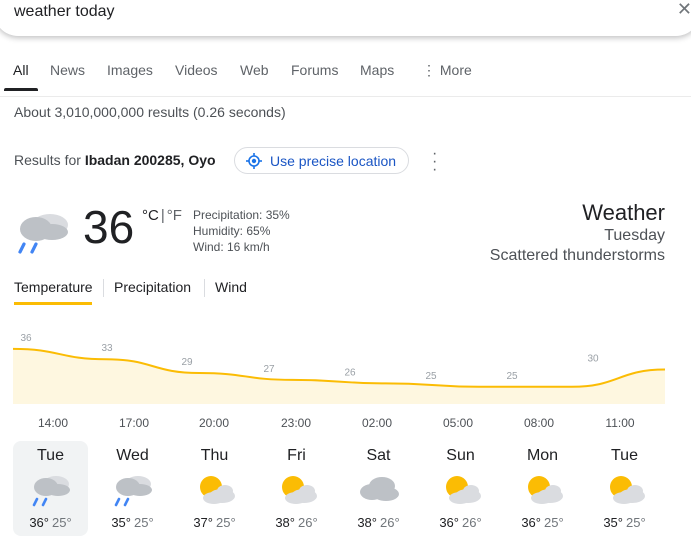 This screenshot has width=691, height=551. I want to click on forecast-day-name: Mon, so click(542, 455).